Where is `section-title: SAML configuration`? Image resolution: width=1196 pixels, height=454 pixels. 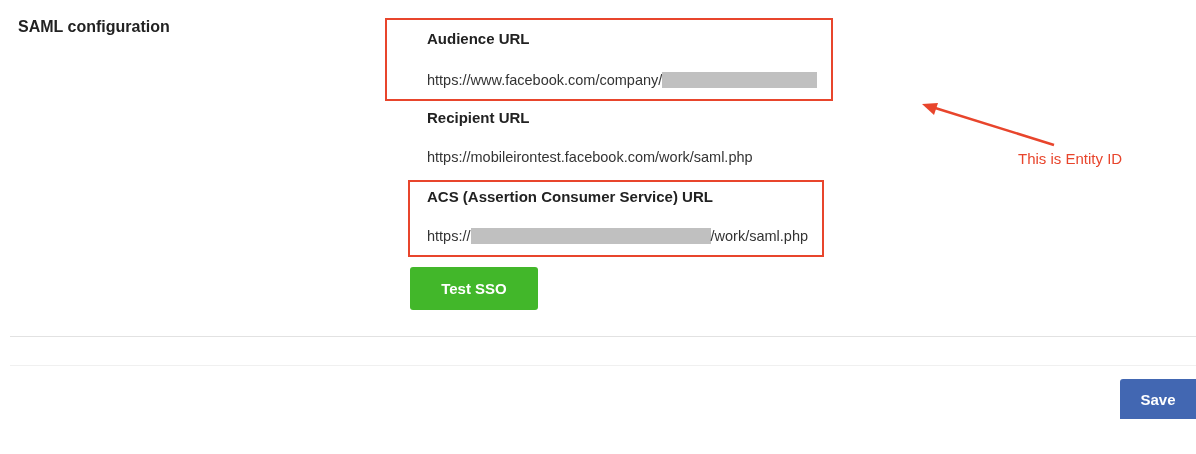
section-title: SAML configuration is located at coordinates (94, 27).